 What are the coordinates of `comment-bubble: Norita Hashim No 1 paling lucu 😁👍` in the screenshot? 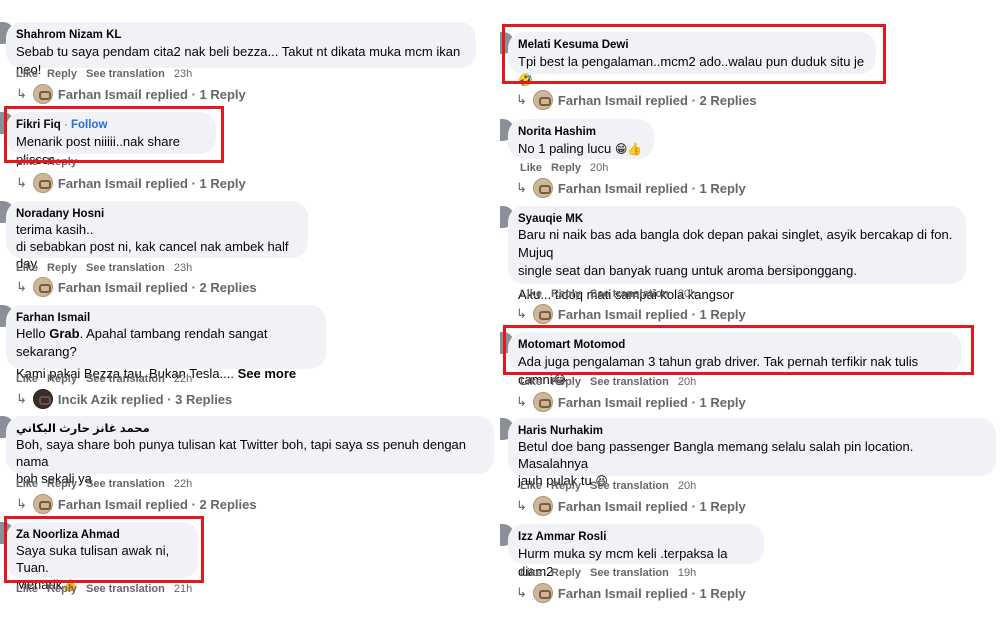 It's located at (581, 139).